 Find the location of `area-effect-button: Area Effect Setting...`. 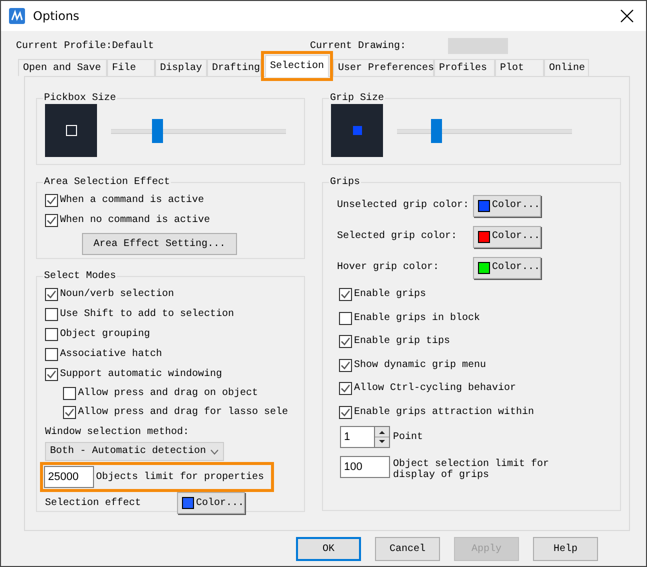

area-effect-button: Area Effect Setting... is located at coordinates (159, 244).